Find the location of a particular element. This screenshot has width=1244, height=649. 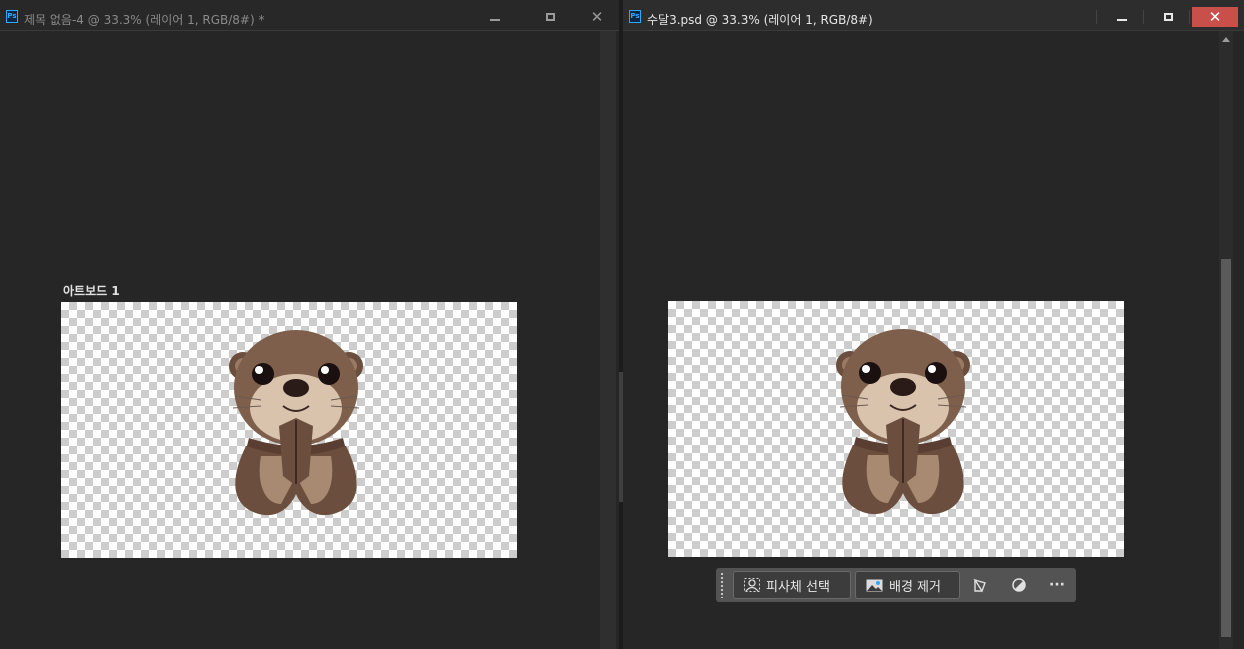

remove-background-label: 배경 제거 is located at coordinates (915, 587).